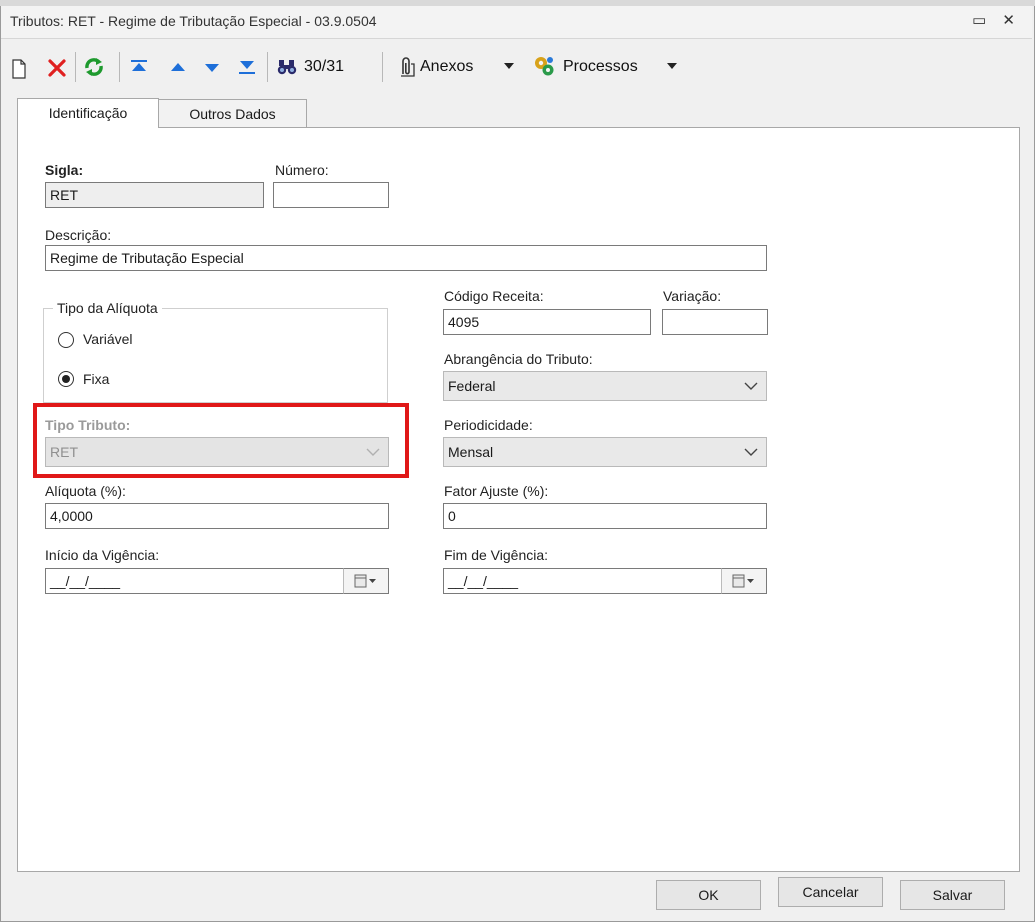 The width and height of the screenshot is (1035, 922). What do you see at coordinates (331, 195) in the screenshot?
I see `numero-field` at bounding box center [331, 195].